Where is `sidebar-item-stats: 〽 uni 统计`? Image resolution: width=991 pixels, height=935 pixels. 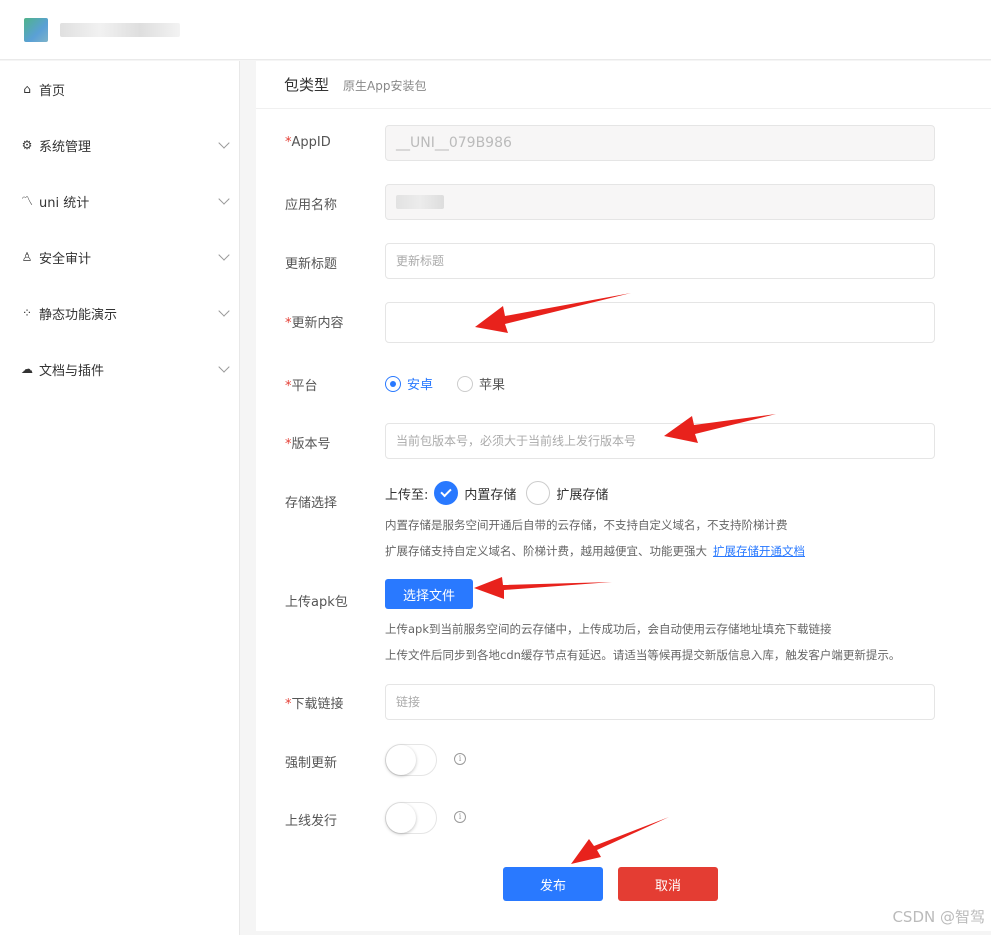
sidebar-item-stats: 〽 uni 统计 is located at coordinates (120, 201).